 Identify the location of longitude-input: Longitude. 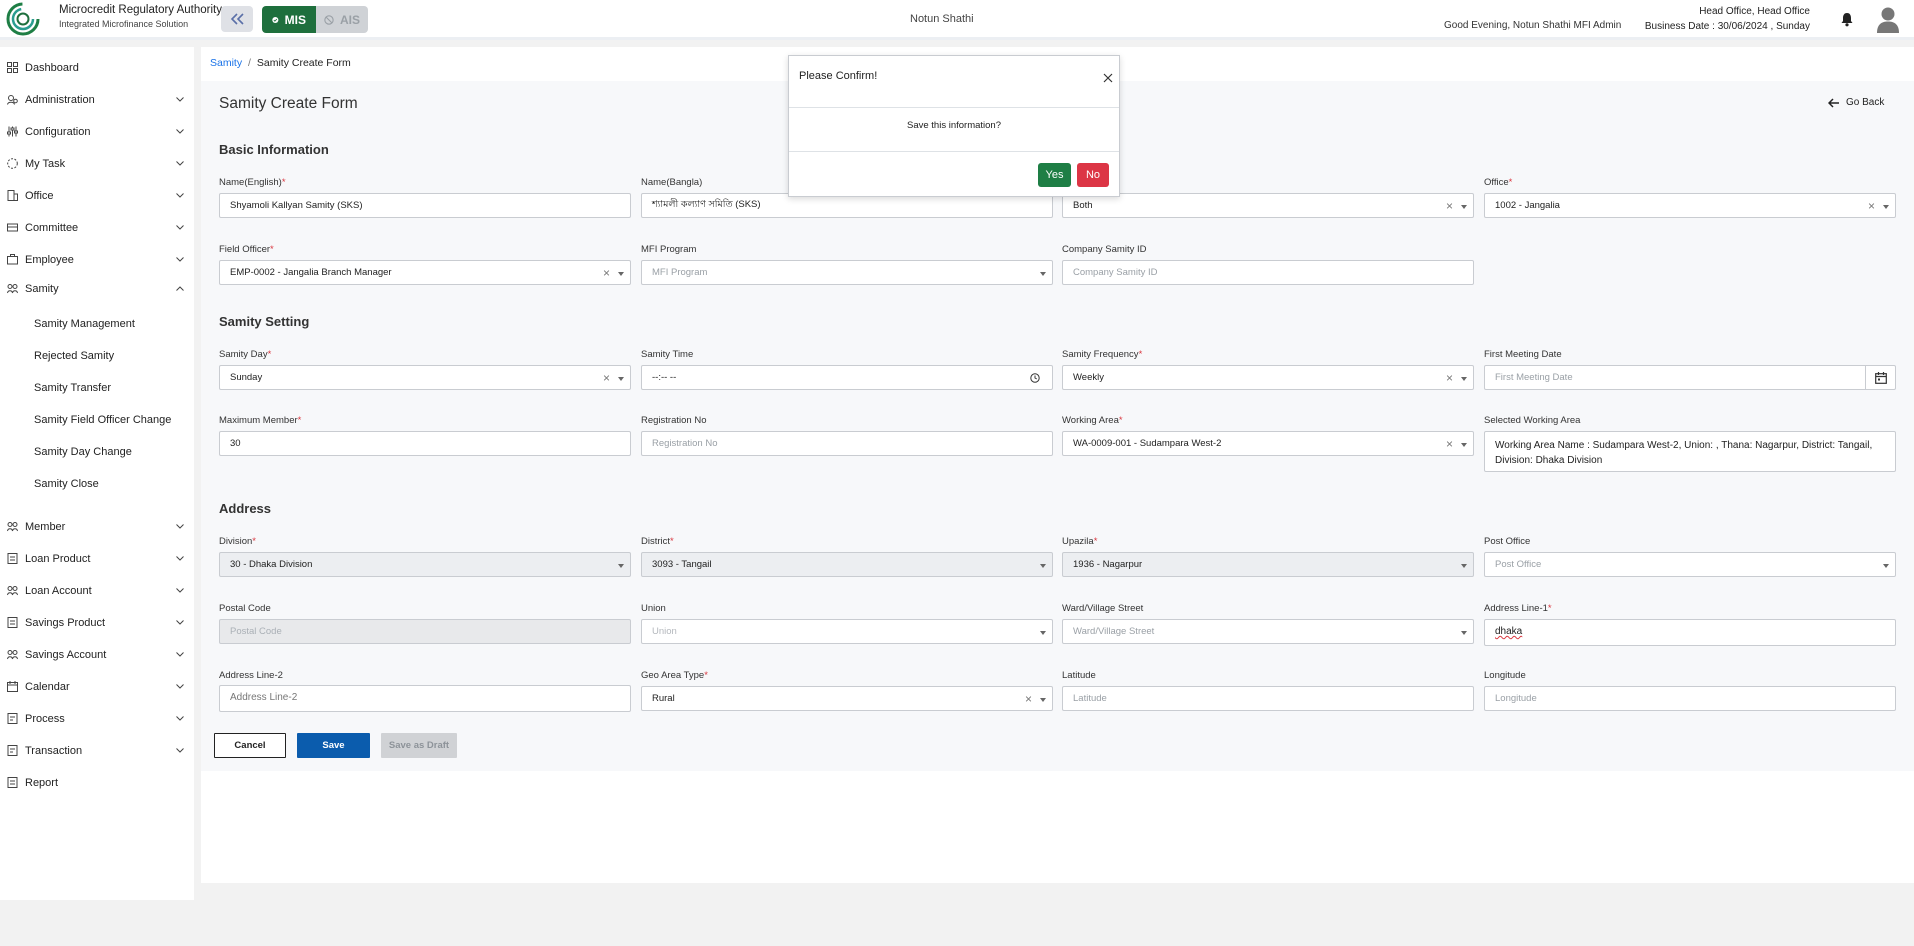
(1690, 698).